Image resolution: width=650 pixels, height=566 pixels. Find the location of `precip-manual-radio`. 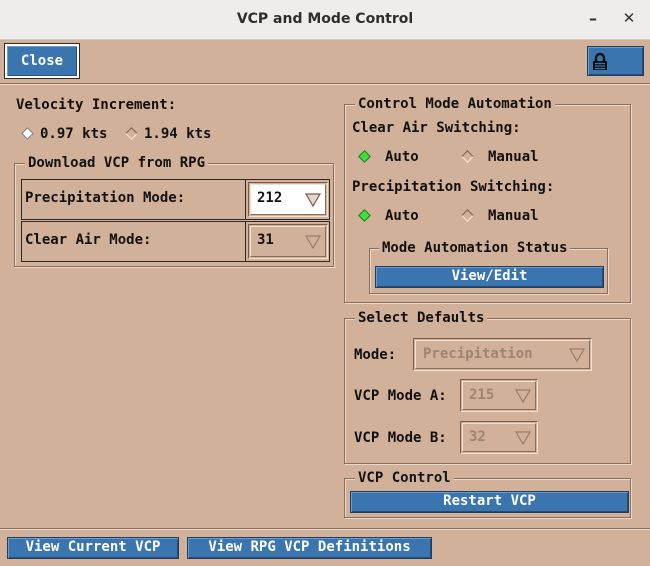

precip-manual-radio is located at coordinates (467, 215).